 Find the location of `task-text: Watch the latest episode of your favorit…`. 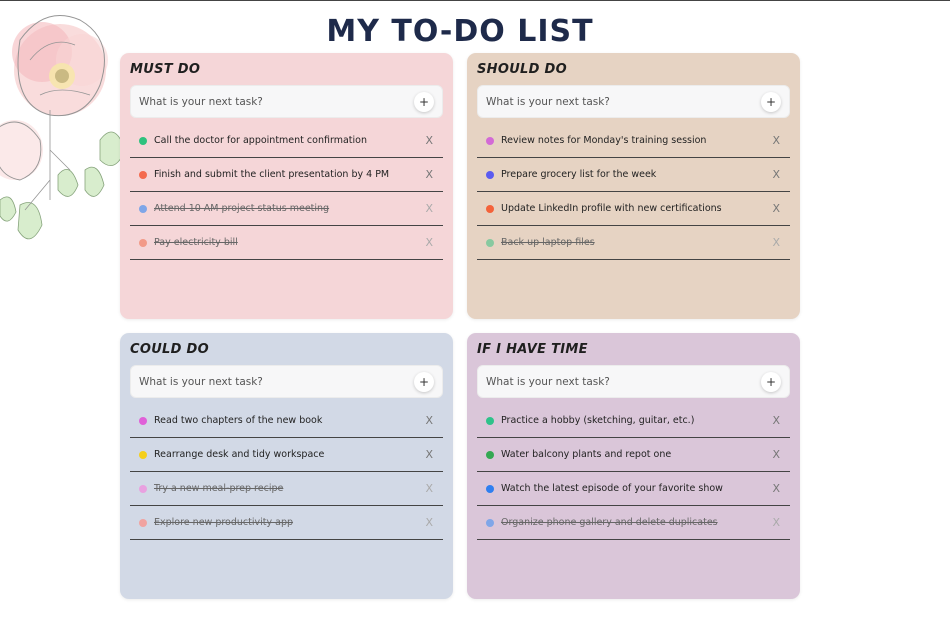

task-text: Watch the latest episode of your favorit… is located at coordinates (612, 488).